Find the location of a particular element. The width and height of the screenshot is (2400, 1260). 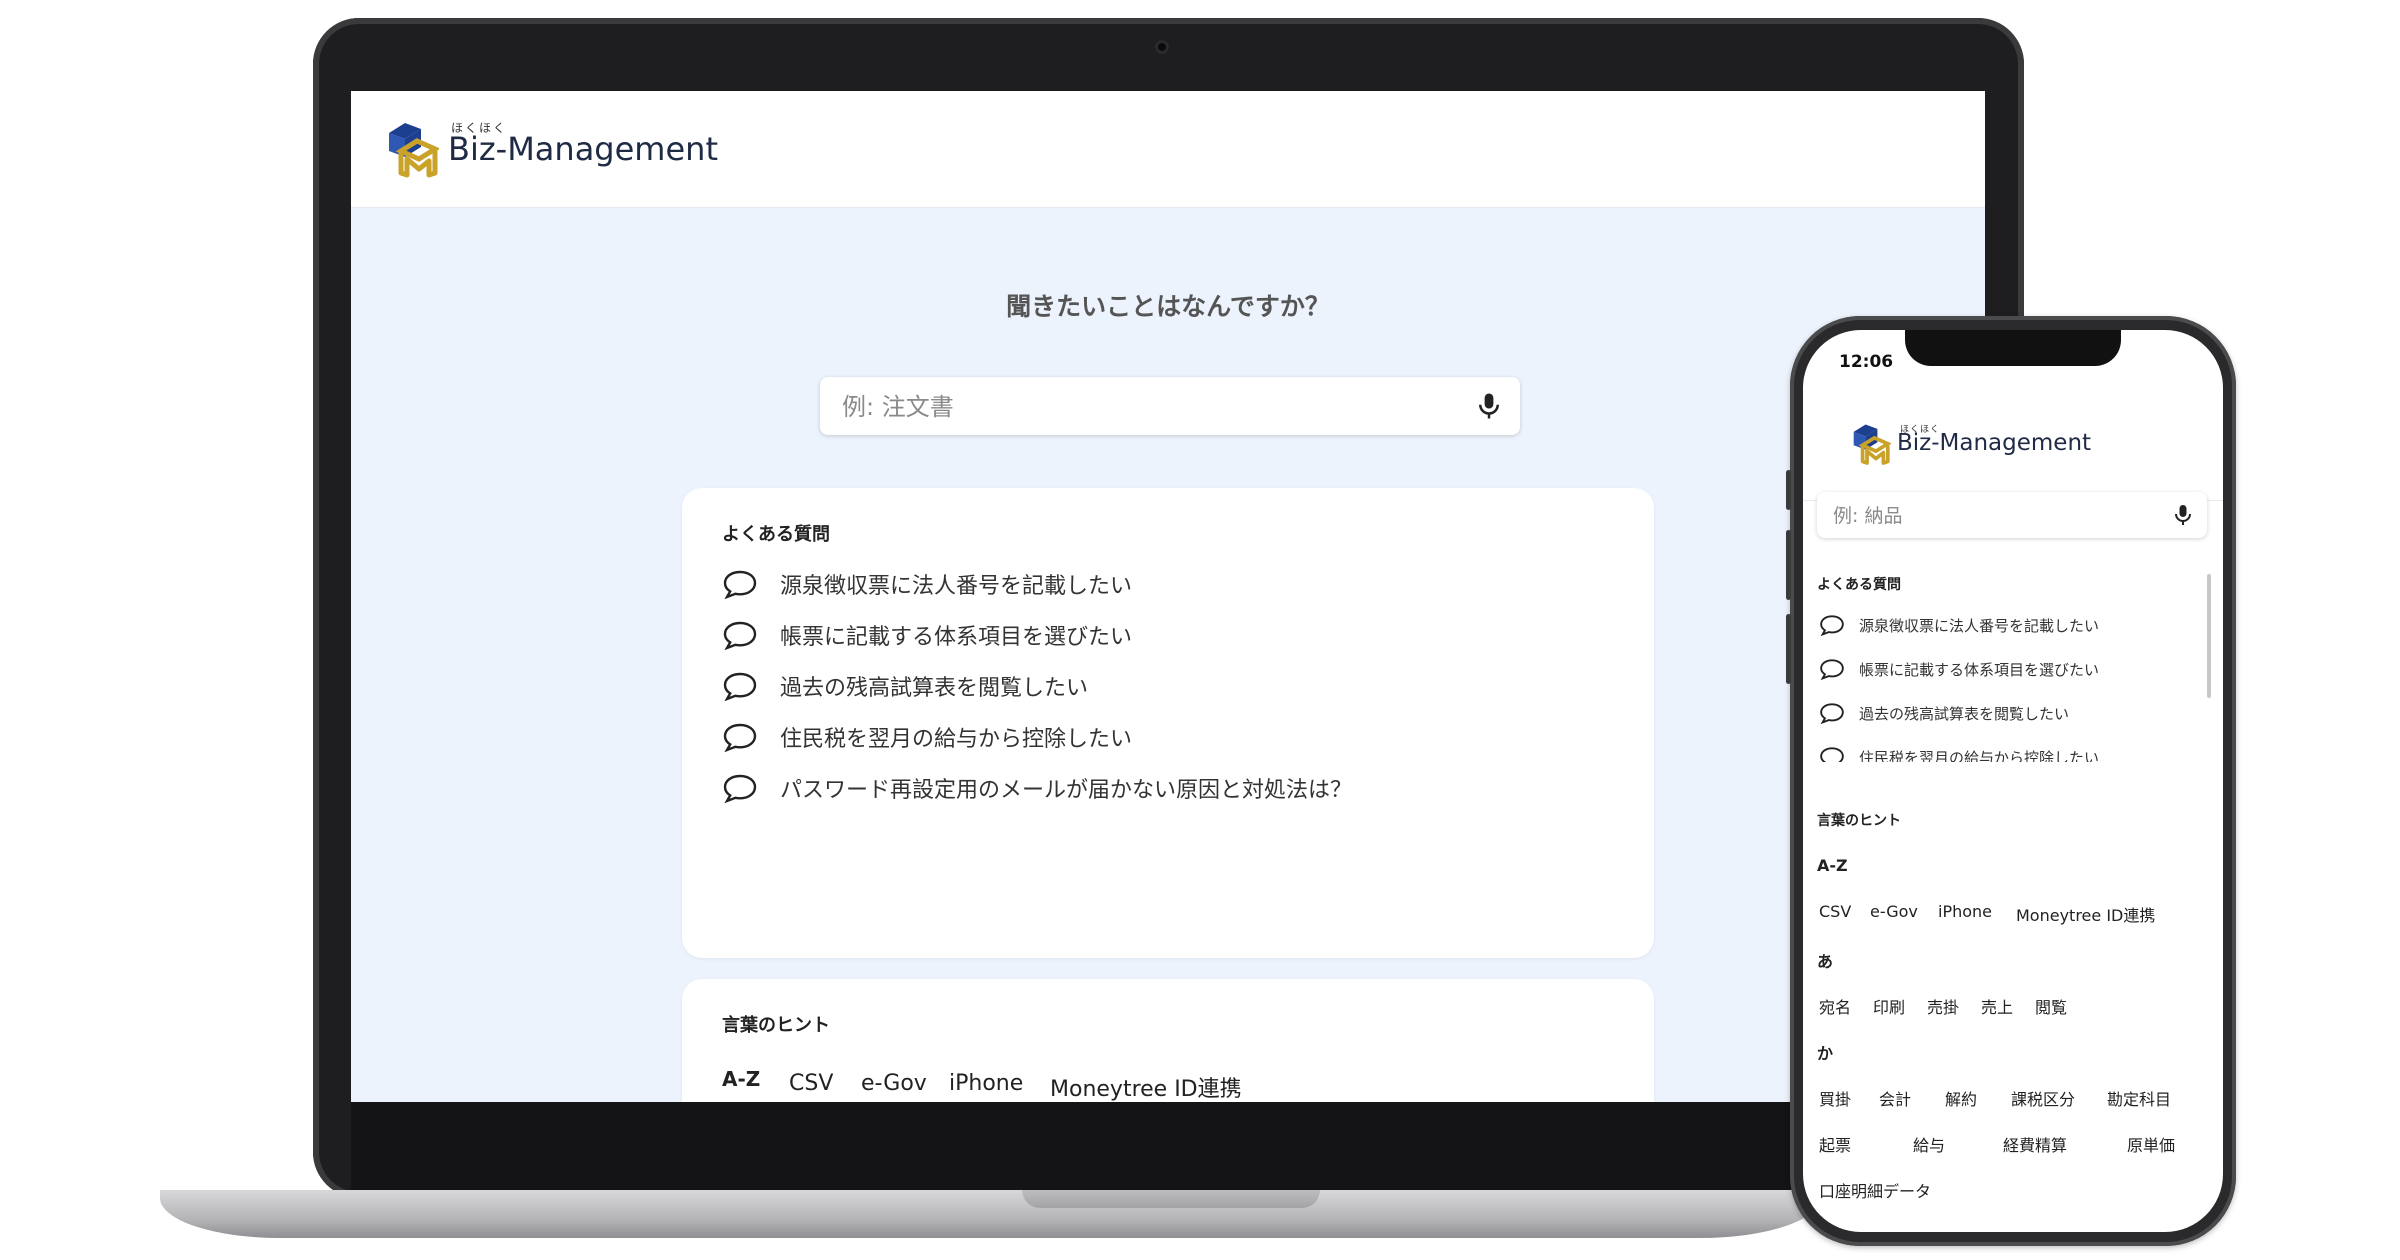

hint-word: 給与 is located at coordinates (1929, 1144).